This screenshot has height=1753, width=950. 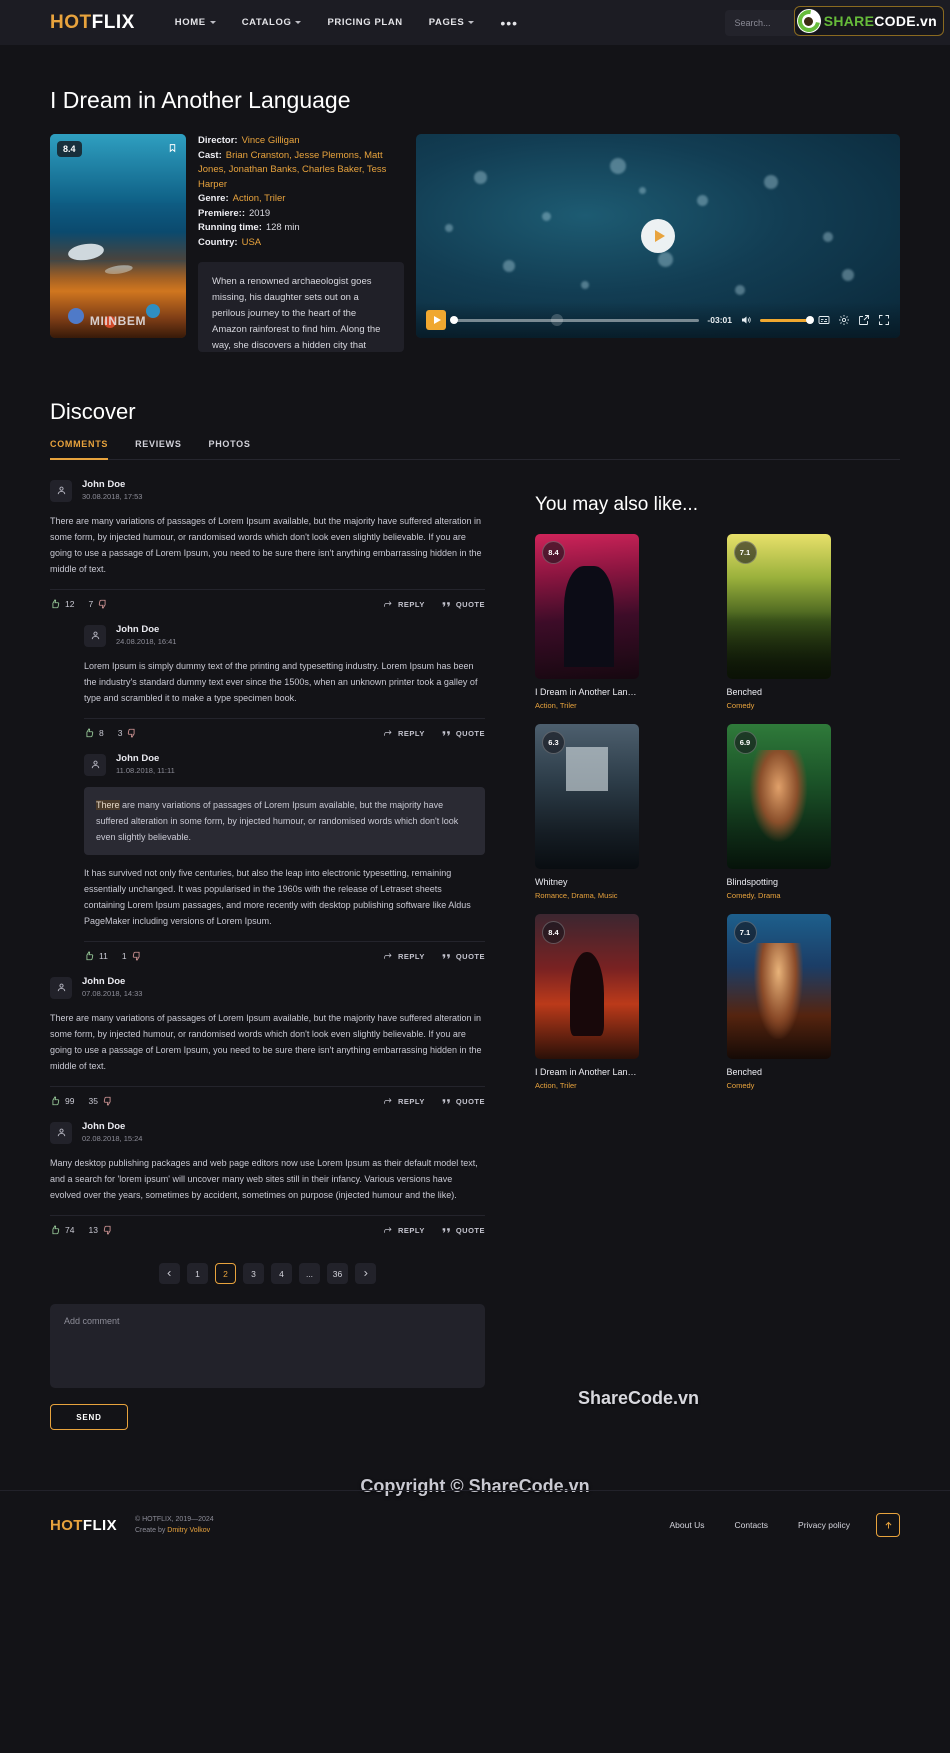 I want to click on dislike-button: 3, so click(x=128, y=733).